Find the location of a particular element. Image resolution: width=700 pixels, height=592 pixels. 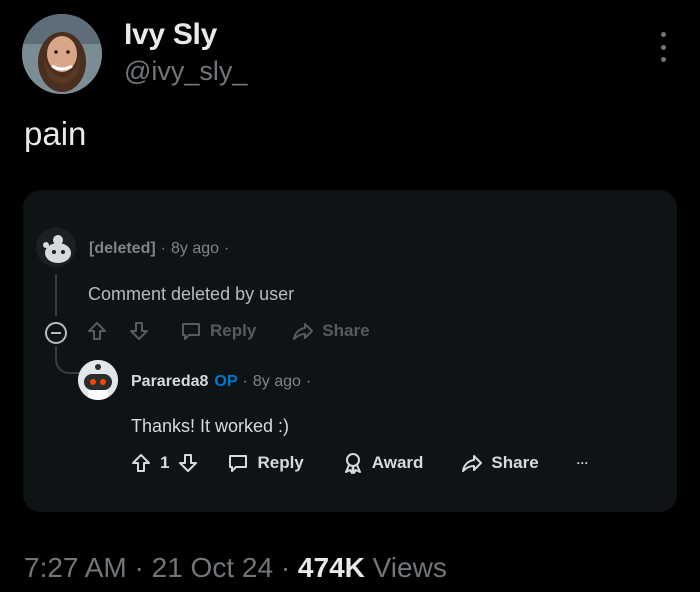

award-icon is located at coordinates (352, 463).